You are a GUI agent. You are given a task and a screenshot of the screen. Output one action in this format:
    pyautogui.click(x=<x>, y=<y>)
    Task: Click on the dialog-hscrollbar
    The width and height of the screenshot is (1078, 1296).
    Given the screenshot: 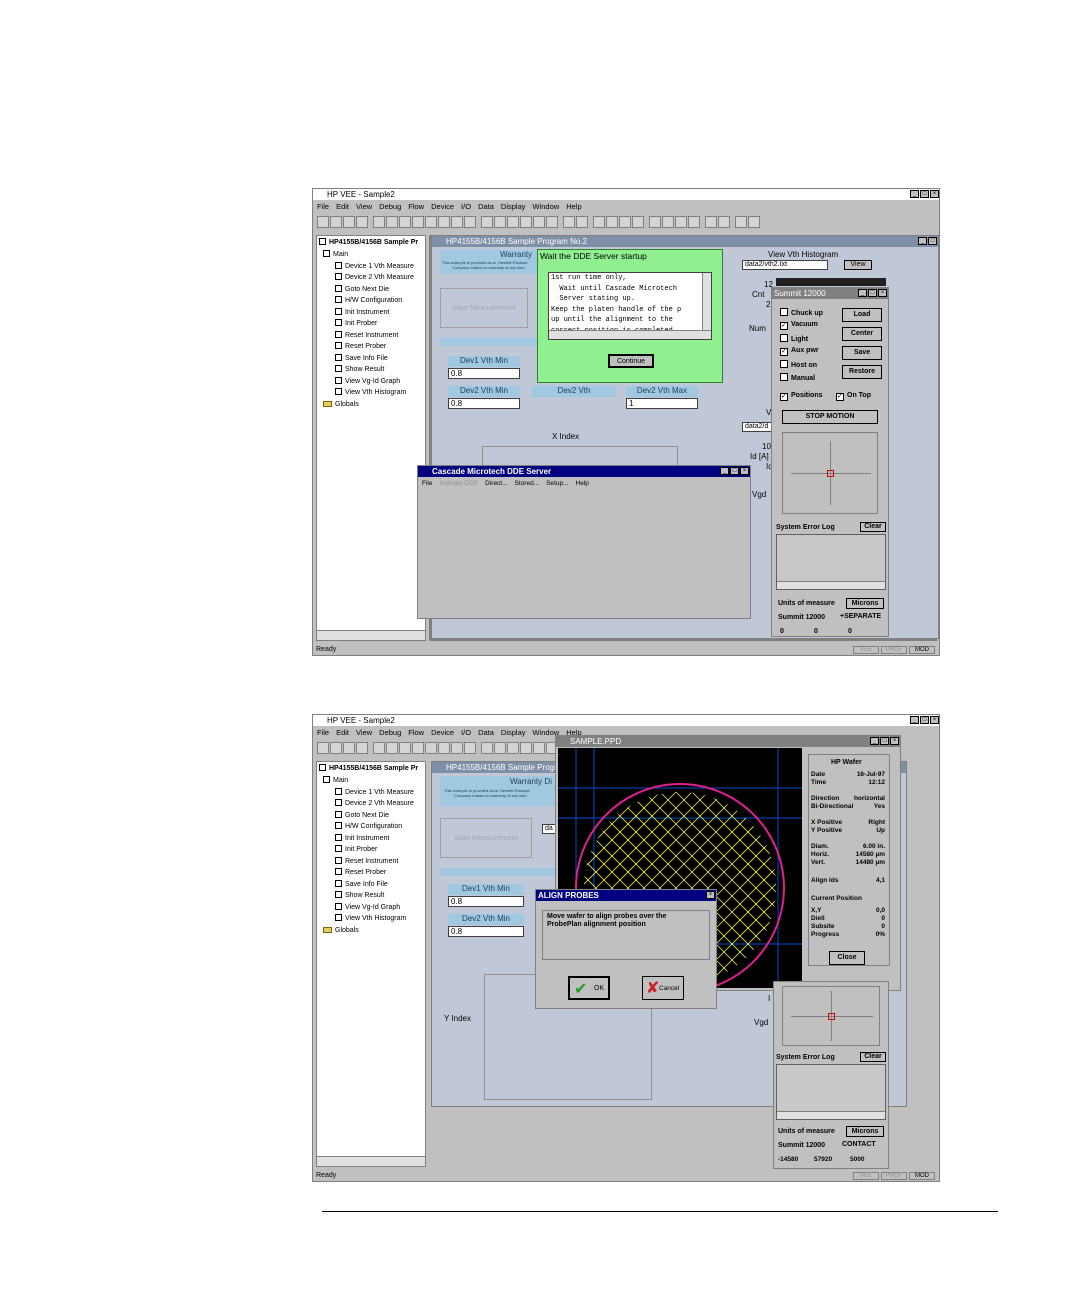 What is the action you would take?
    pyautogui.click(x=630, y=334)
    